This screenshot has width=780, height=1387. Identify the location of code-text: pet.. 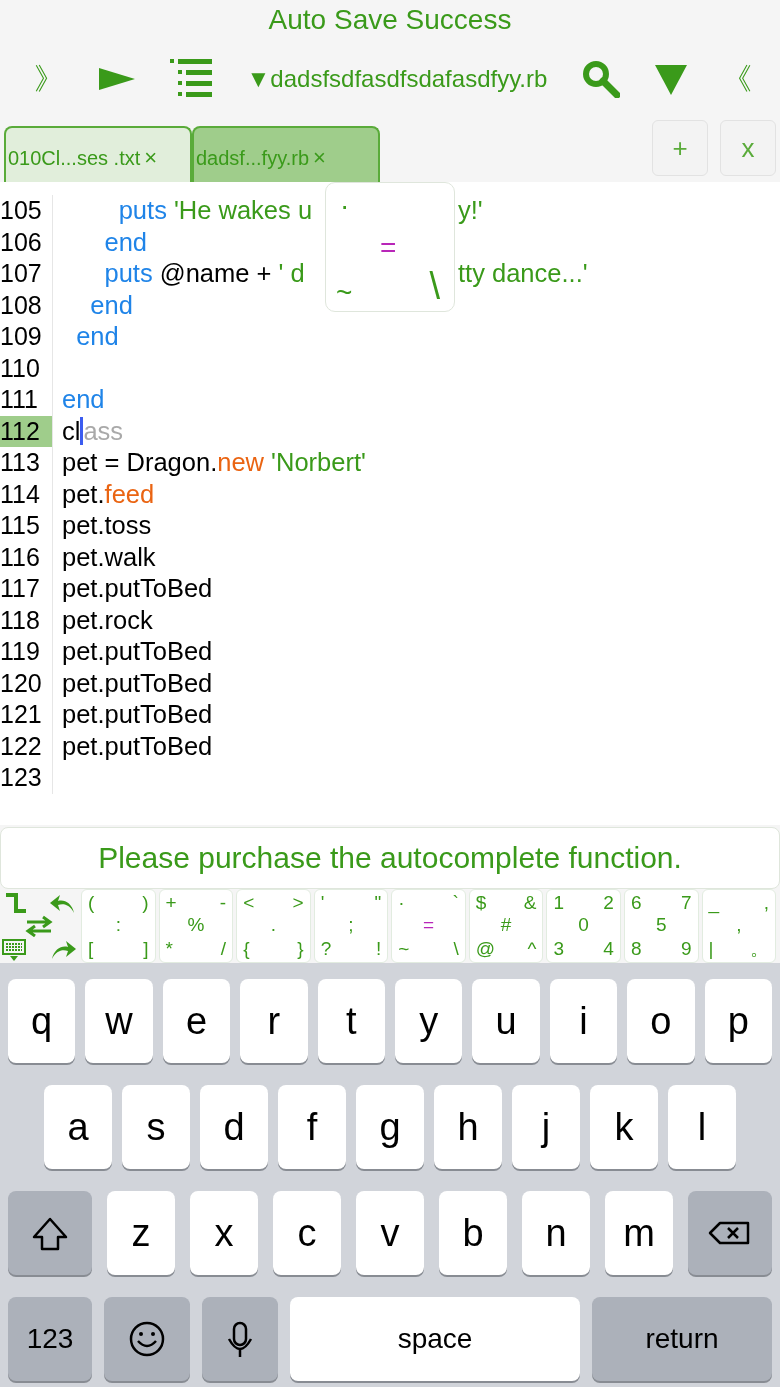
(83, 494).